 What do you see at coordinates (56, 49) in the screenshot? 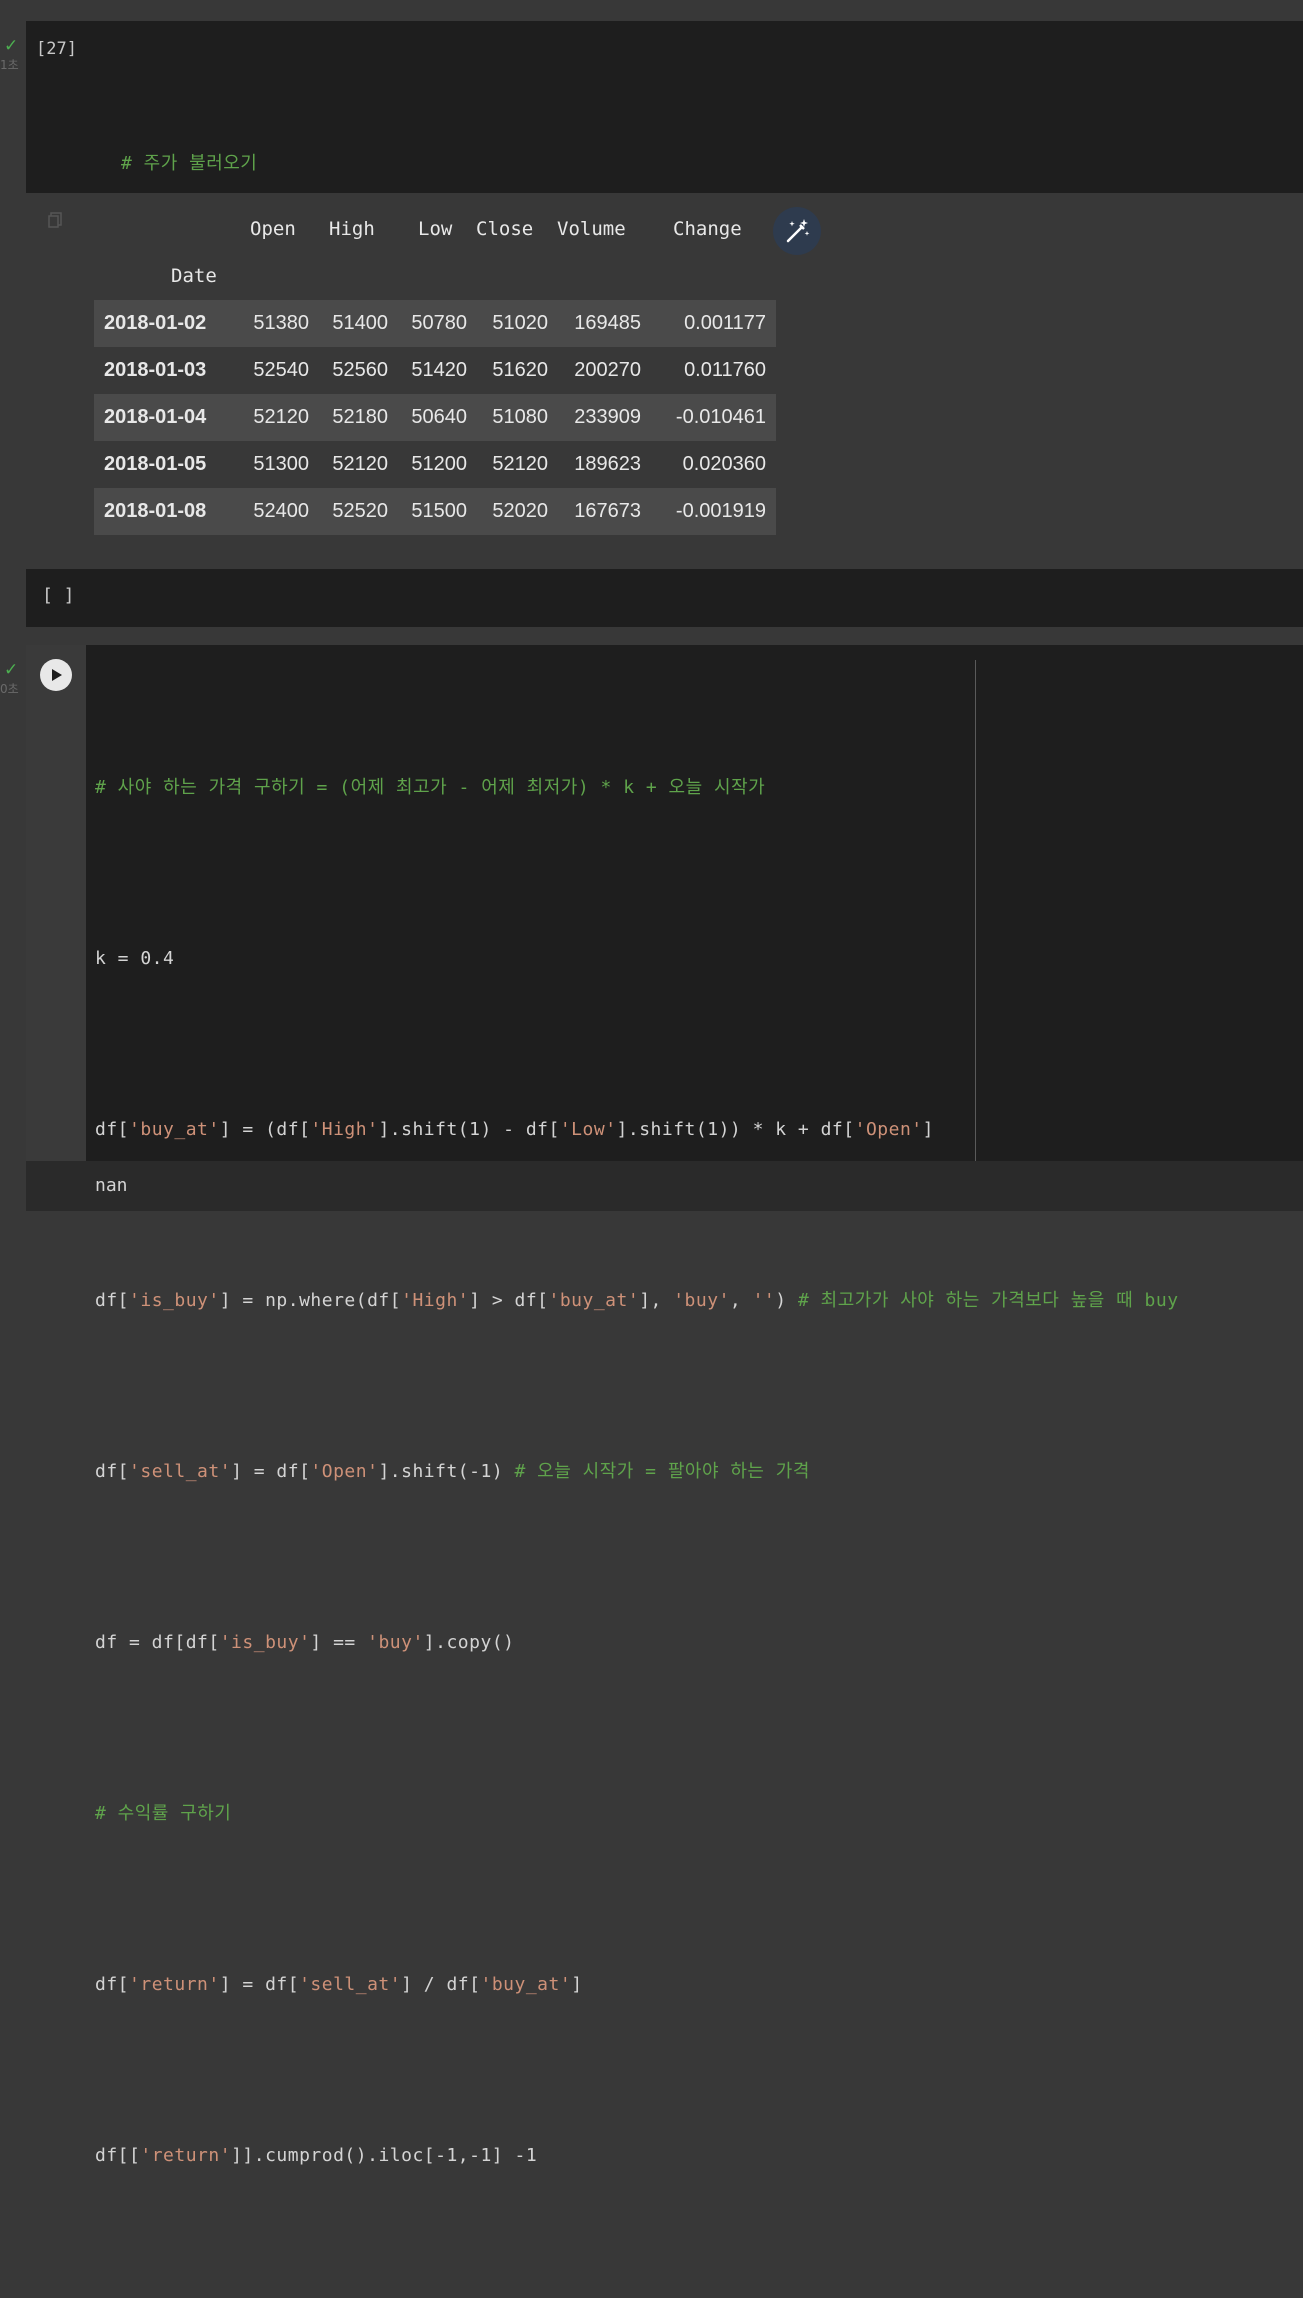
I see `exec-count: [27]` at bounding box center [56, 49].